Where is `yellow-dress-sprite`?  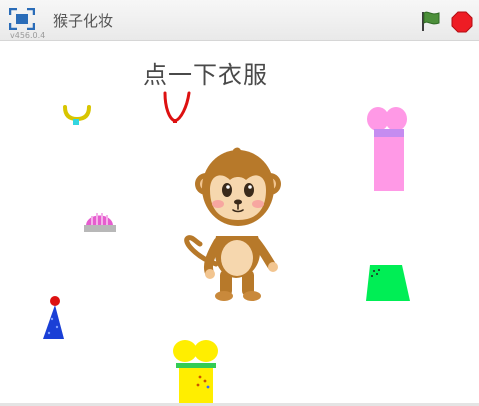 yellow-dress-sprite is located at coordinates (196, 372).